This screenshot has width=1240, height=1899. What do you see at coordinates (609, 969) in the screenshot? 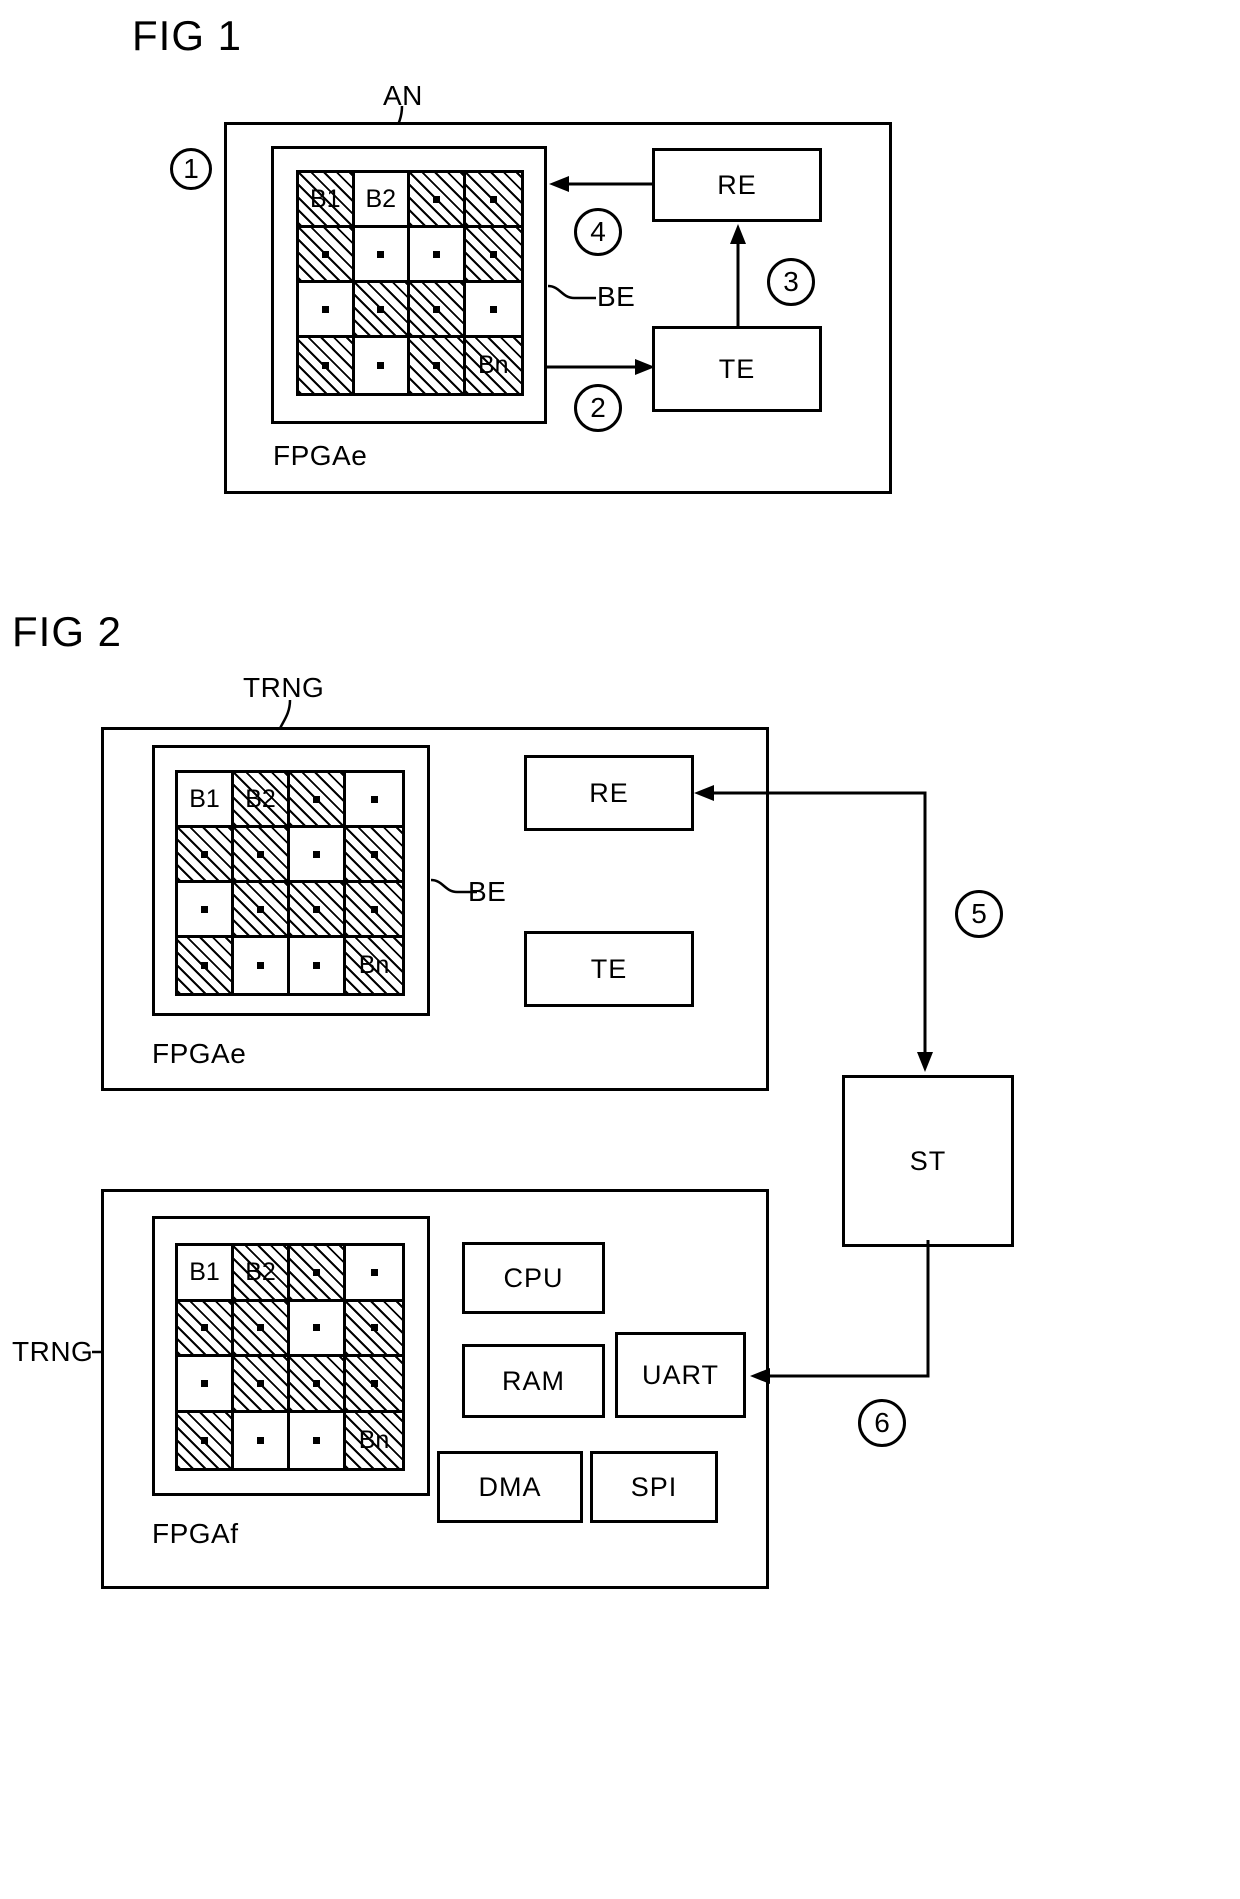
I see `fig2-te-block: TE` at bounding box center [609, 969].